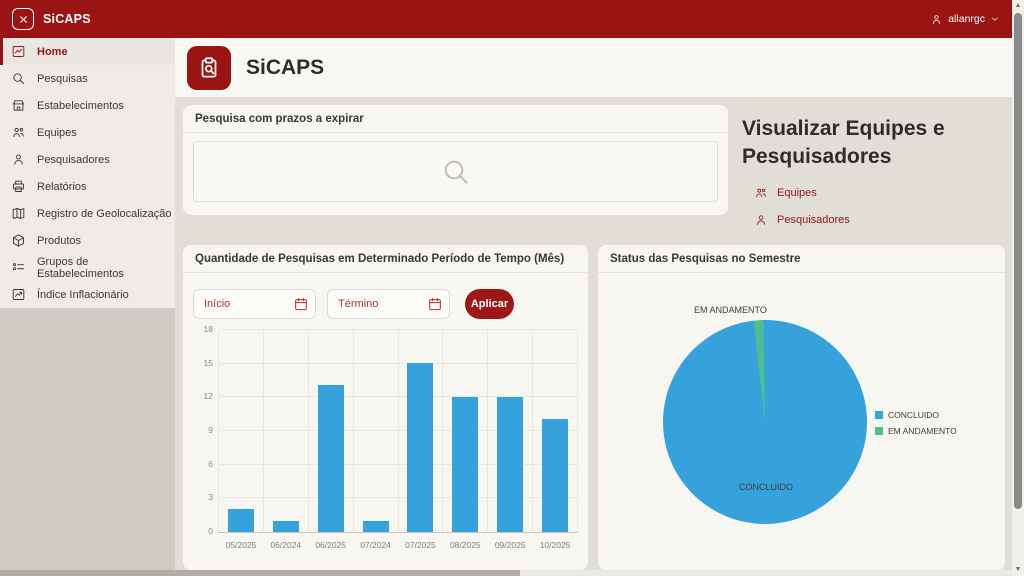  I want to click on vertical-scrollbar: ▲ ▼, so click(1018, 288).